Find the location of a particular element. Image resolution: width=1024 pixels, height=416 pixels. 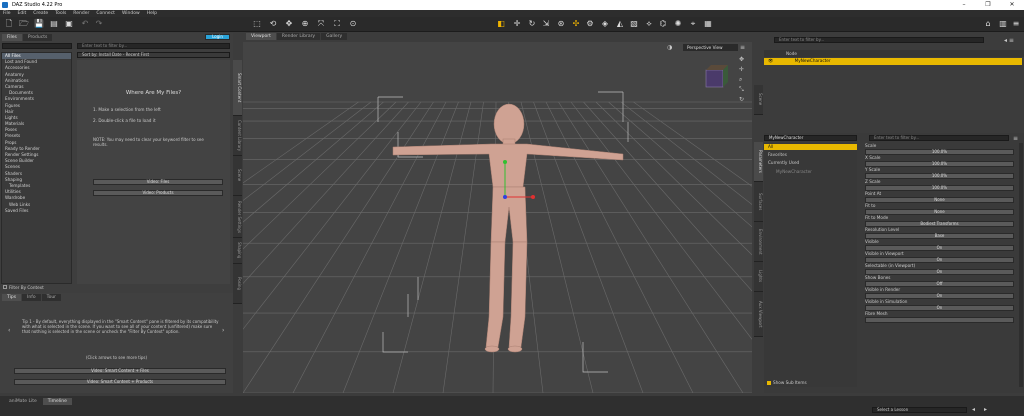

video-smart-content-products-button: Video: Smart Content + Products is located at coordinates (120, 382).